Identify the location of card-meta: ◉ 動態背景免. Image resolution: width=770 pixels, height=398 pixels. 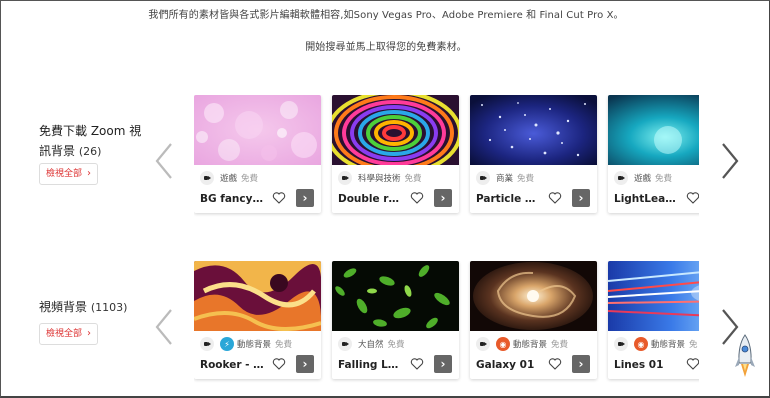
(656, 344).